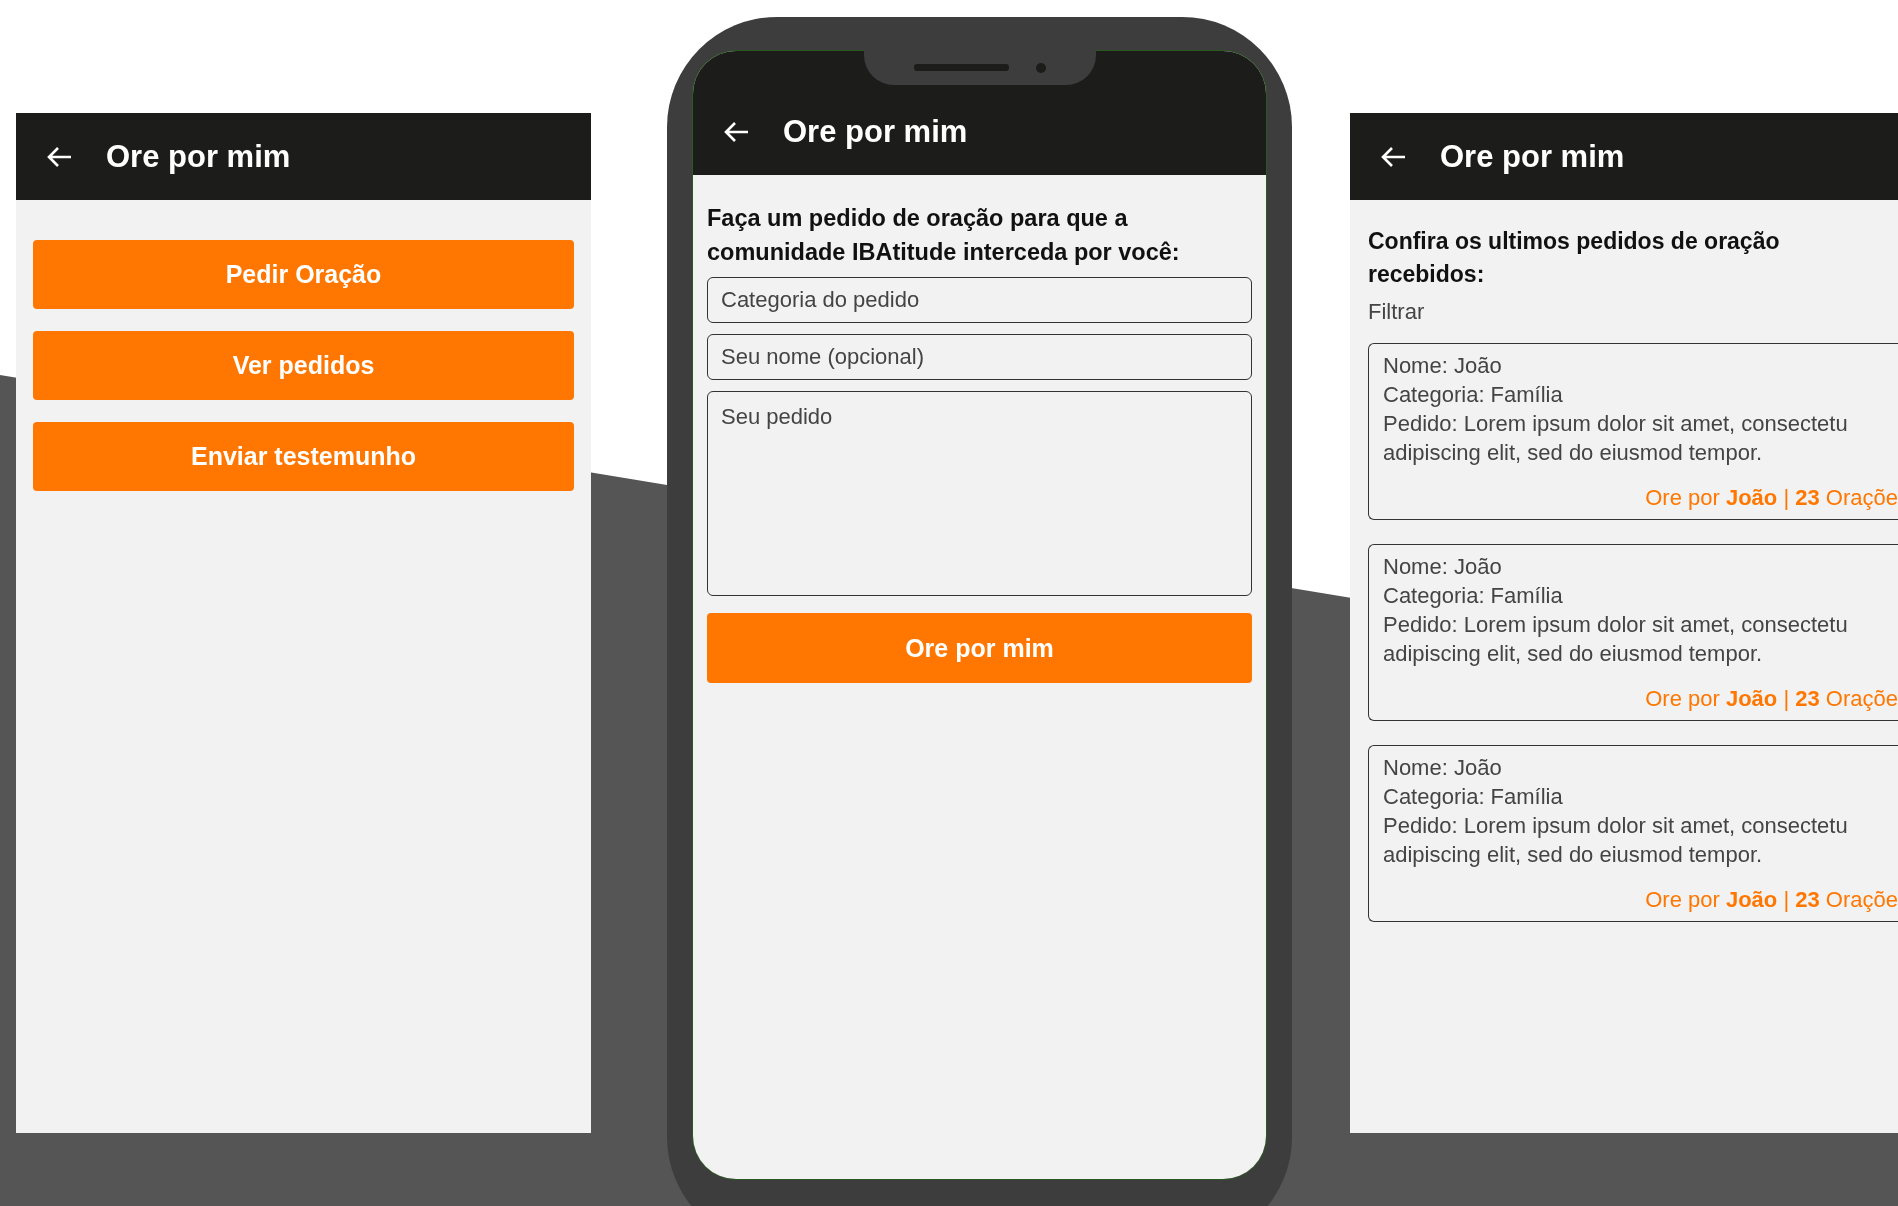  Describe the element at coordinates (979, 357) in the screenshot. I see `input-field: Seu nome (opcional)` at that location.